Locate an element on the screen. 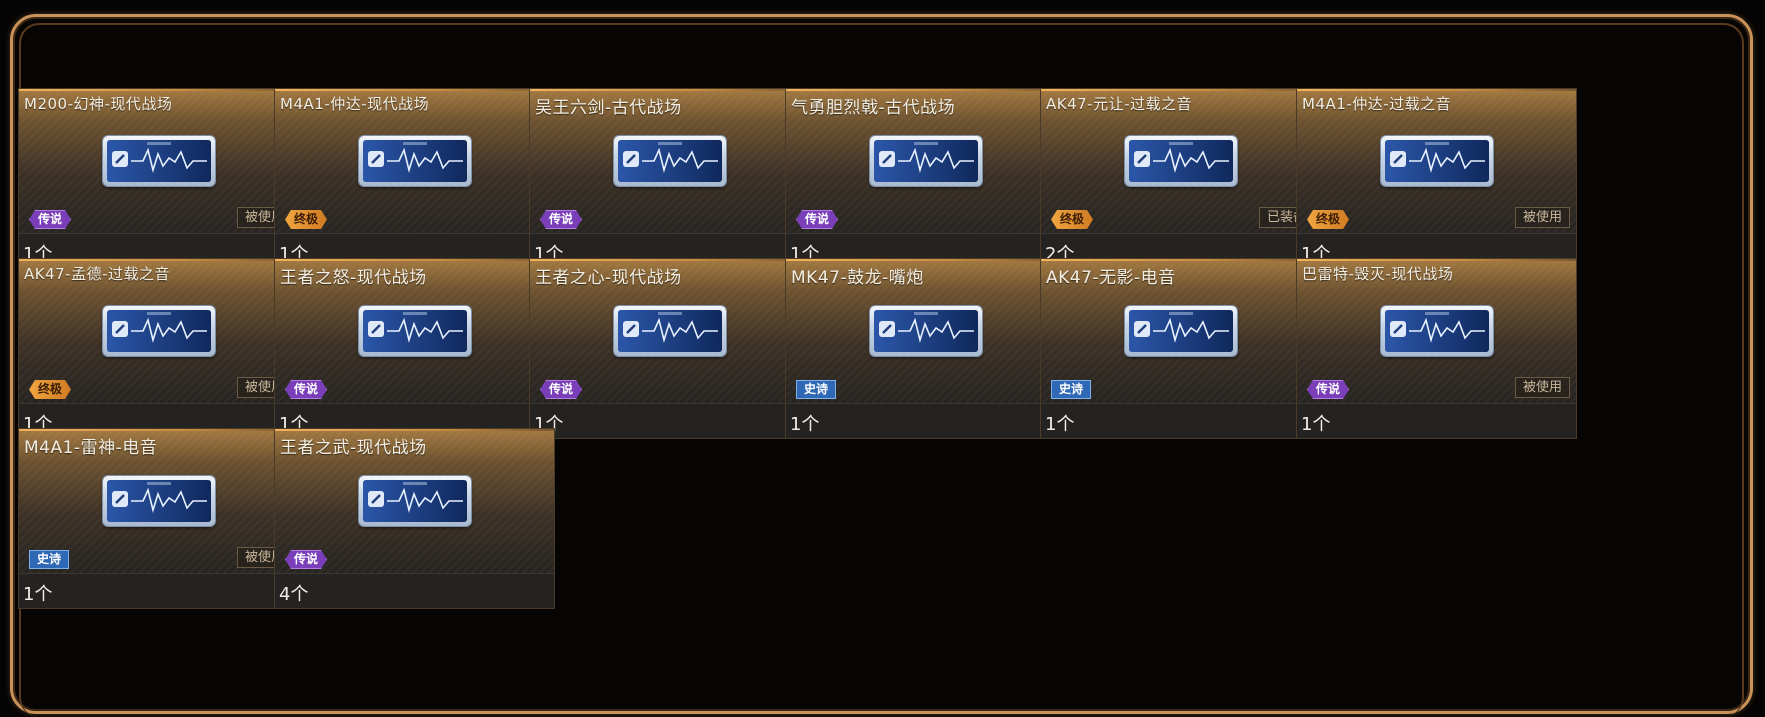 The image size is (1765, 717). item-card: M4A1-雷神-电音 史诗 被使用 1个 is located at coordinates (158, 518).